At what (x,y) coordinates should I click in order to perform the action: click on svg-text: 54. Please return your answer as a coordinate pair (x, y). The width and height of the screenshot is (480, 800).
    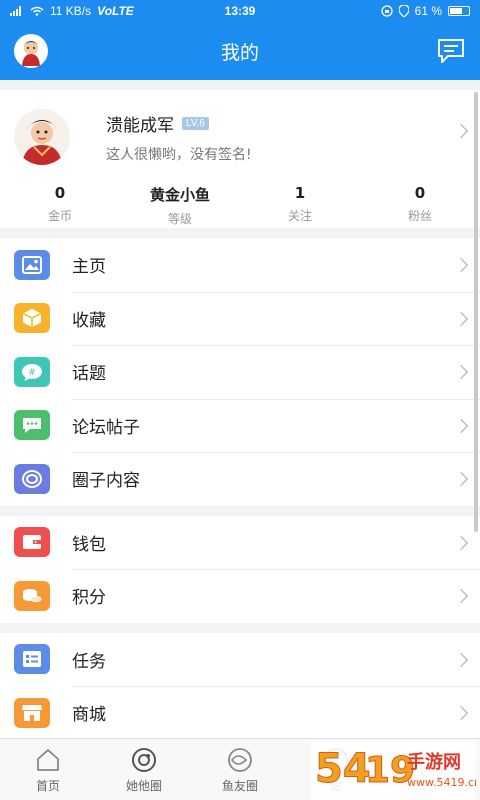
    Looking at the image, I should click on (343, 769).